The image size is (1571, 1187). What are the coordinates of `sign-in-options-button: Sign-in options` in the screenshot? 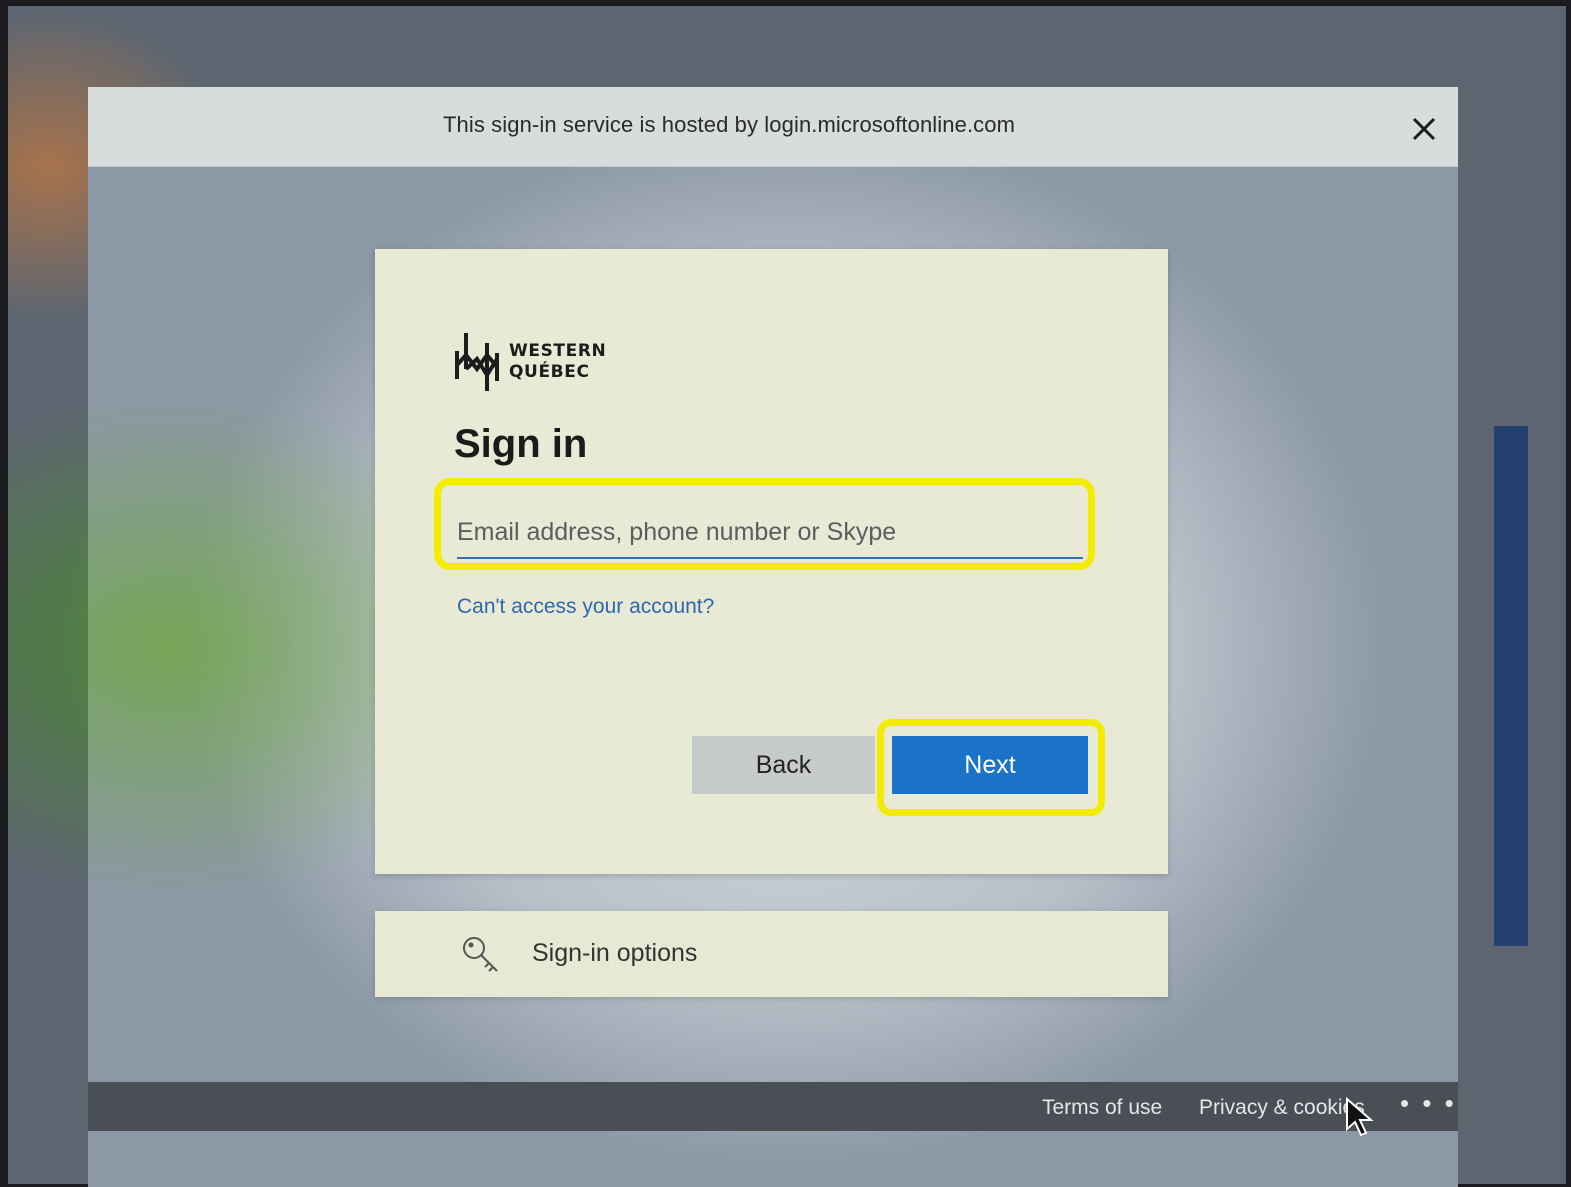 It's located at (771, 954).